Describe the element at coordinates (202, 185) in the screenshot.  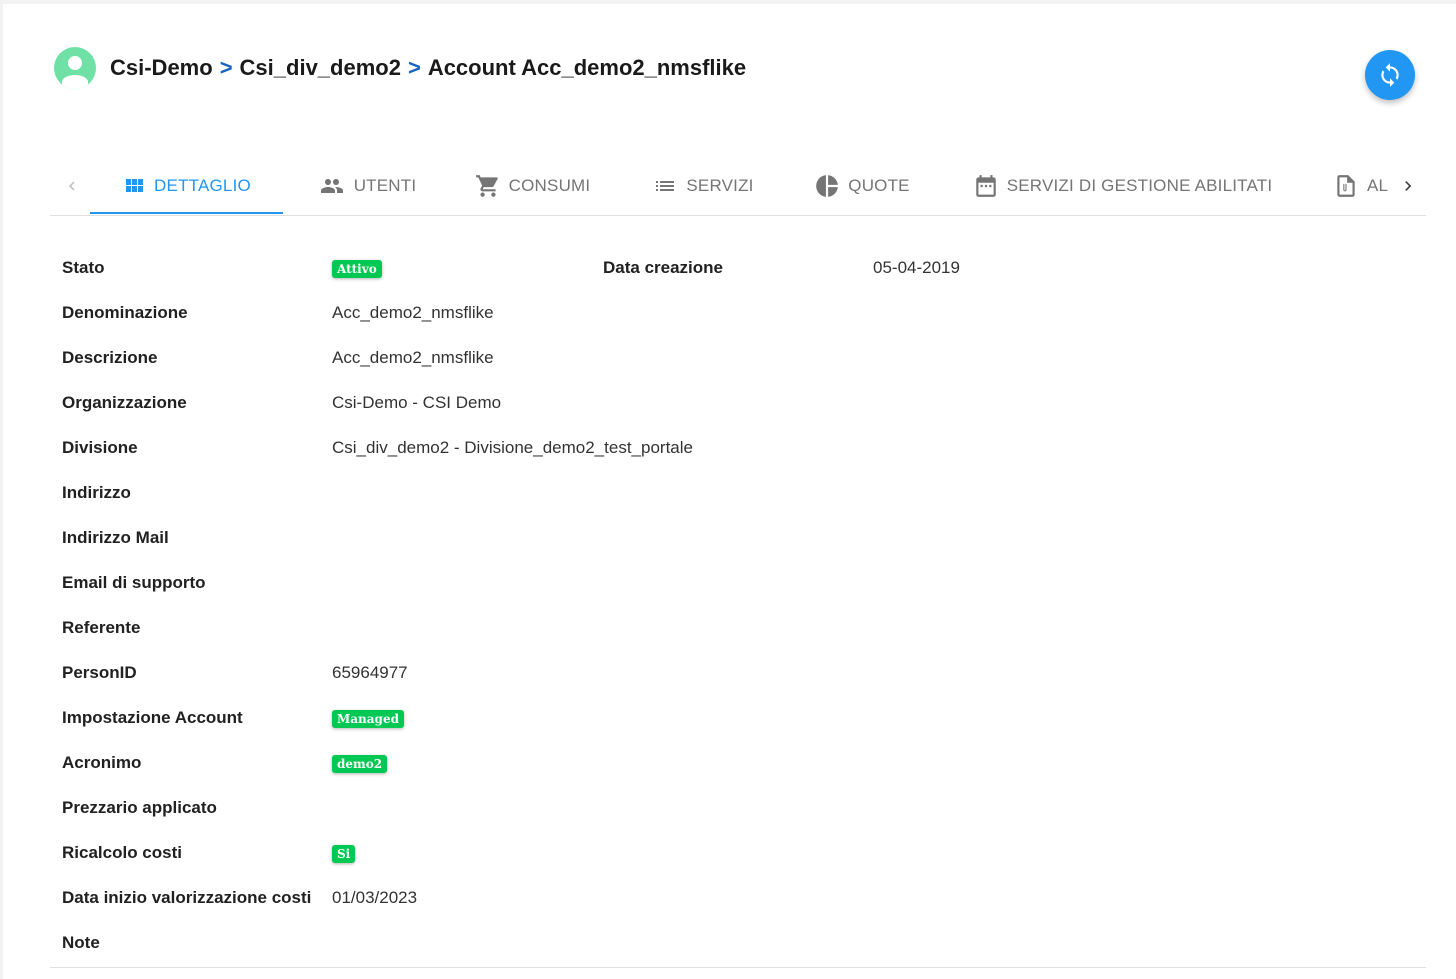
I see `tab-label: DETTAGLIO` at that location.